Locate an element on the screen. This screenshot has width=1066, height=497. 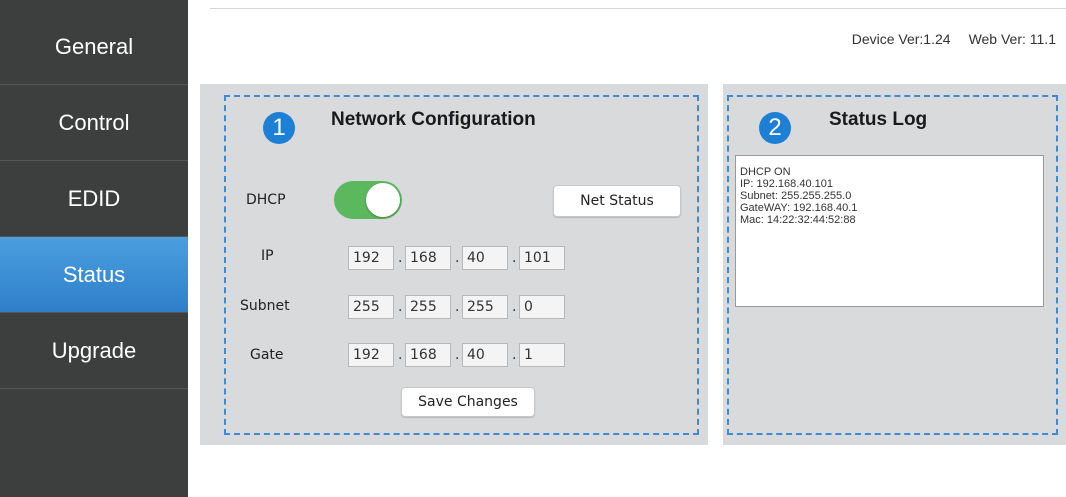
sidebar-item-status: Status is located at coordinates (94, 275).